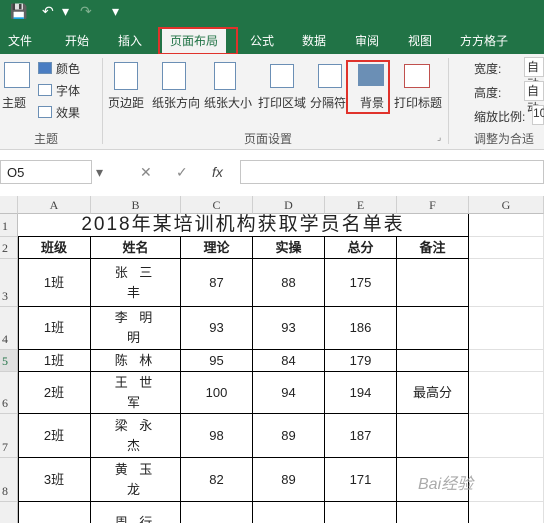  Describe the element at coordinates (217, 393) in the screenshot. I see `table-cell: 100` at that location.